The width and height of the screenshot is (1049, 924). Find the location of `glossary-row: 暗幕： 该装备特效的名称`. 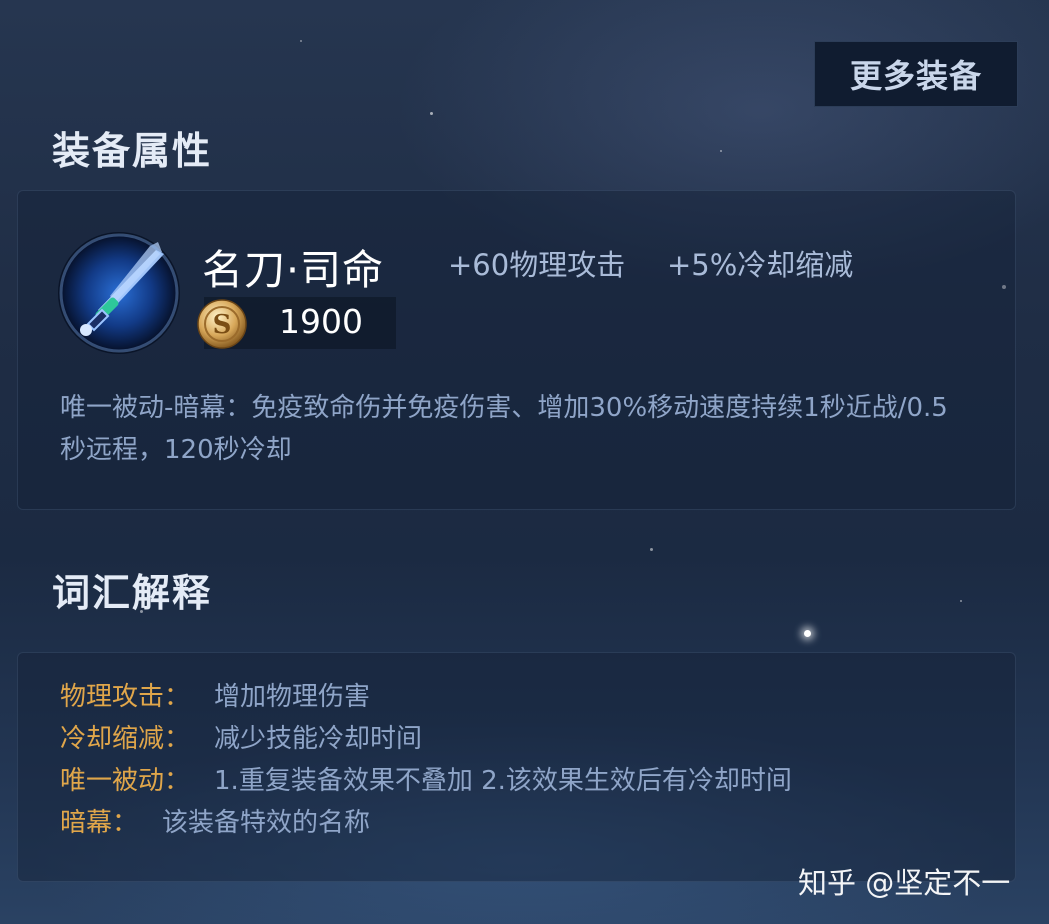

glossary-row: 暗幕： 该装备特效的名称 is located at coordinates (215, 820).